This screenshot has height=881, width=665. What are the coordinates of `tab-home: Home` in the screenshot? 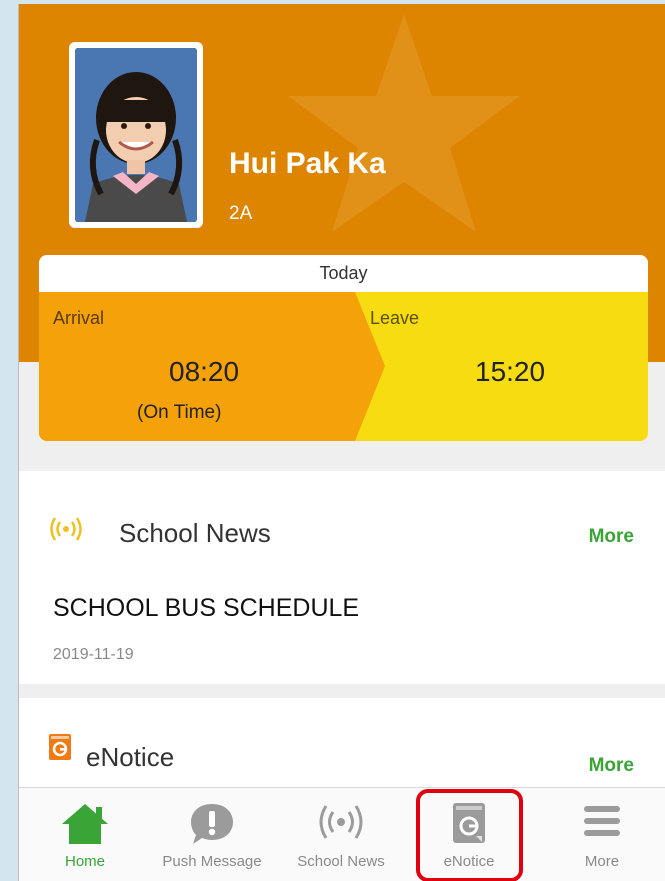 It's located at (85, 834).